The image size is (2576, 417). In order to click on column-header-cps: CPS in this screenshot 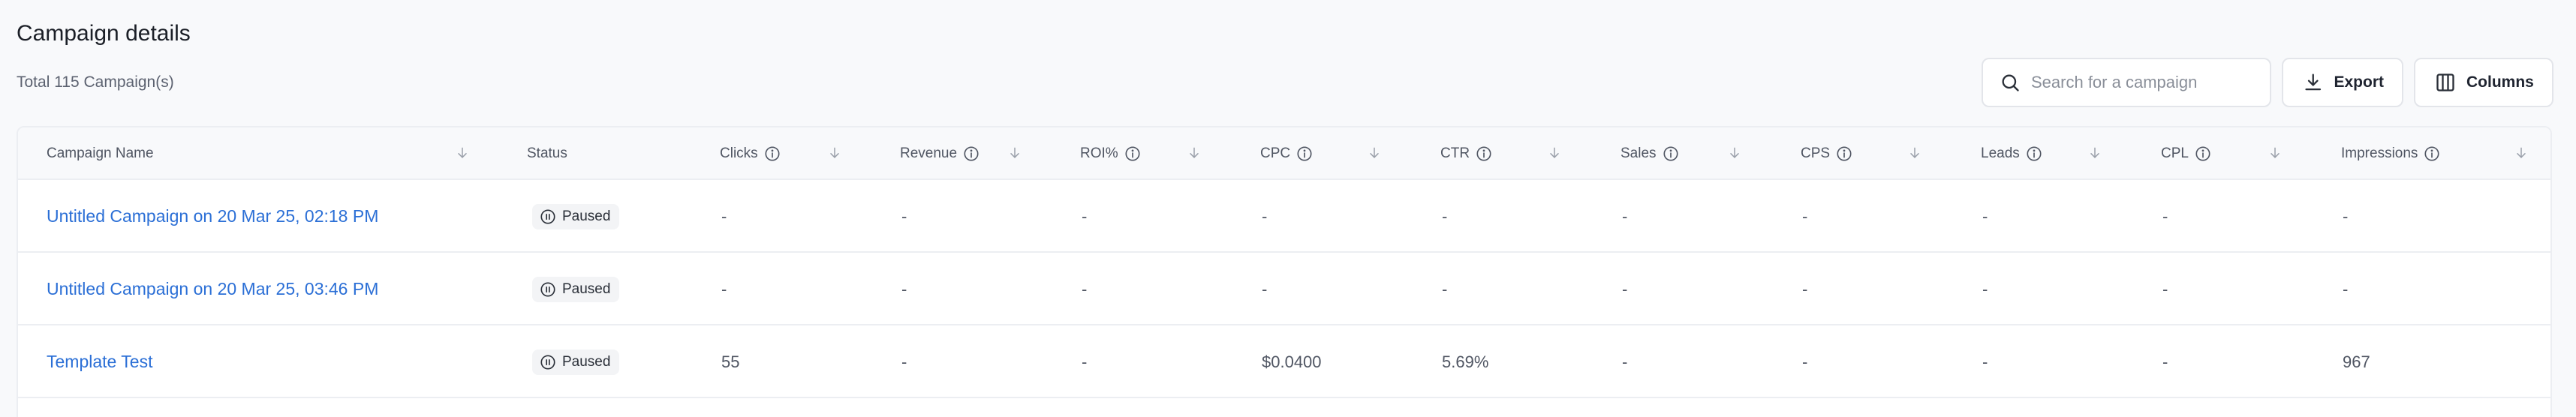, I will do `click(1826, 154)`.